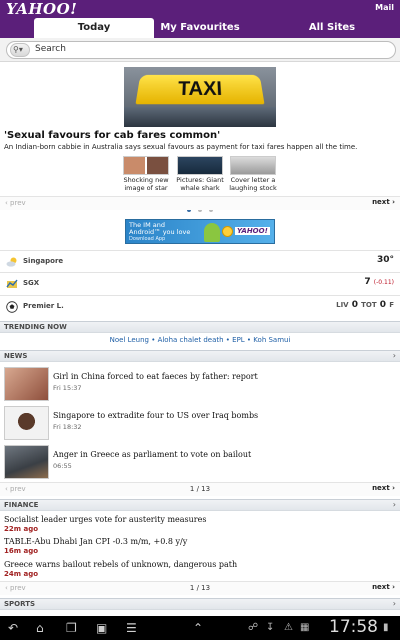 The width and height of the screenshot is (400, 640). I want to click on chevron-up-icon: ⌃, so click(198, 628).